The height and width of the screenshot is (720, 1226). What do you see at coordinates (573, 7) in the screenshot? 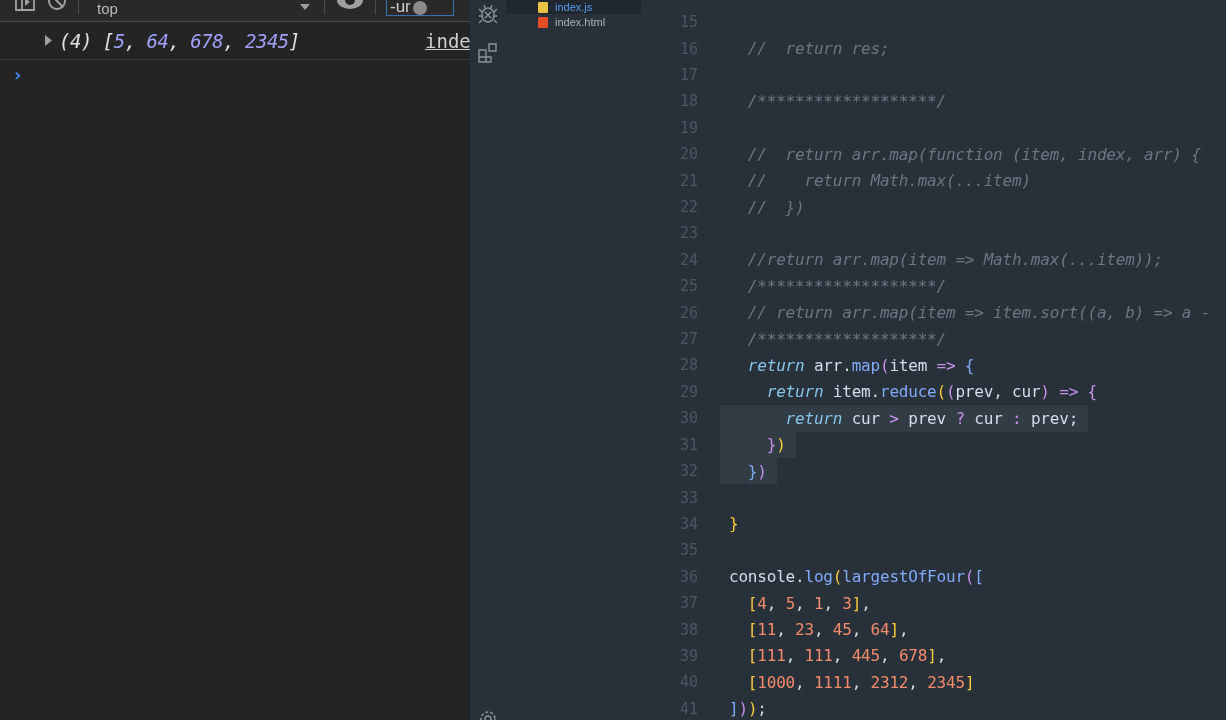
I see `file-item: index.js` at bounding box center [573, 7].